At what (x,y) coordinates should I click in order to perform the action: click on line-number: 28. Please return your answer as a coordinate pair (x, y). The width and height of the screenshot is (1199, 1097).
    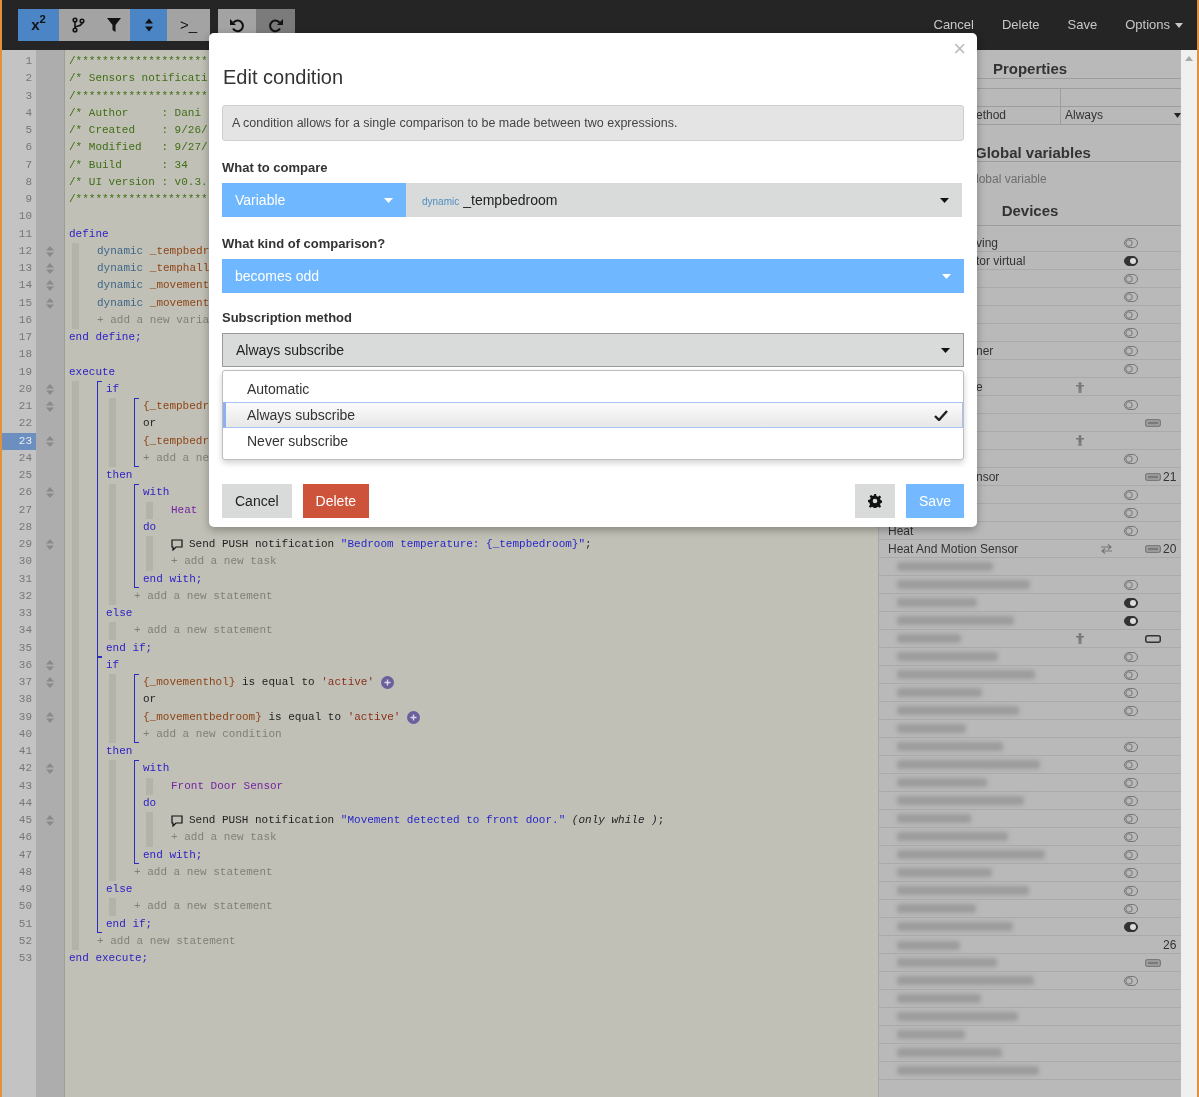
    Looking at the image, I should click on (25, 527).